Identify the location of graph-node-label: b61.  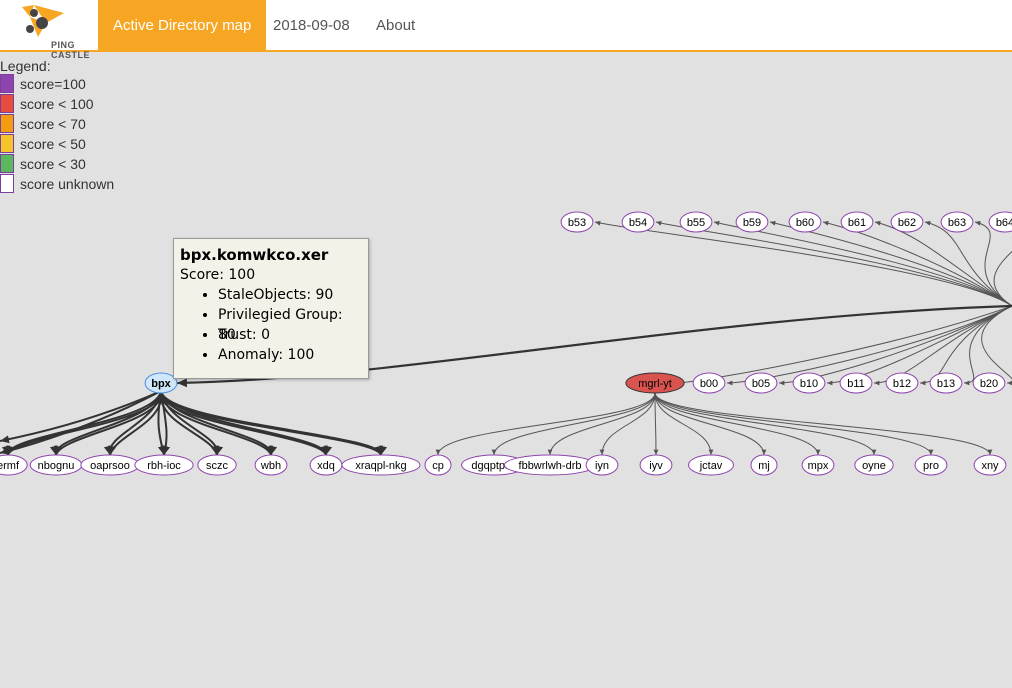
(857, 223).